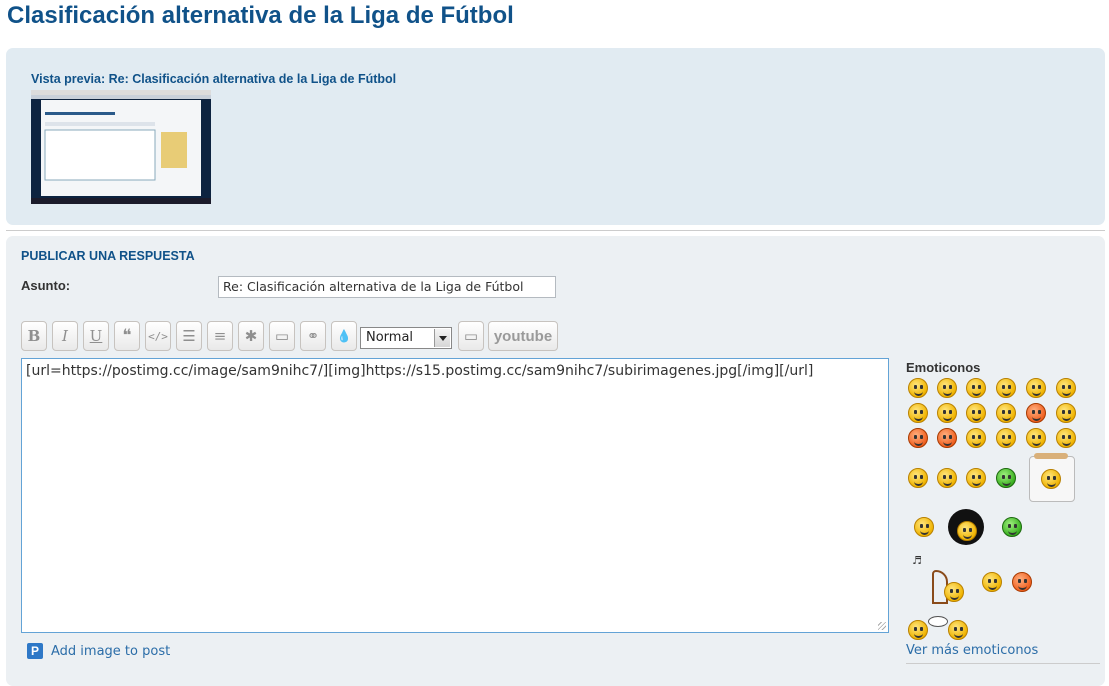 The image size is (1109, 686). Describe the element at coordinates (947, 413) in the screenshot. I see `laugh-icon` at that location.